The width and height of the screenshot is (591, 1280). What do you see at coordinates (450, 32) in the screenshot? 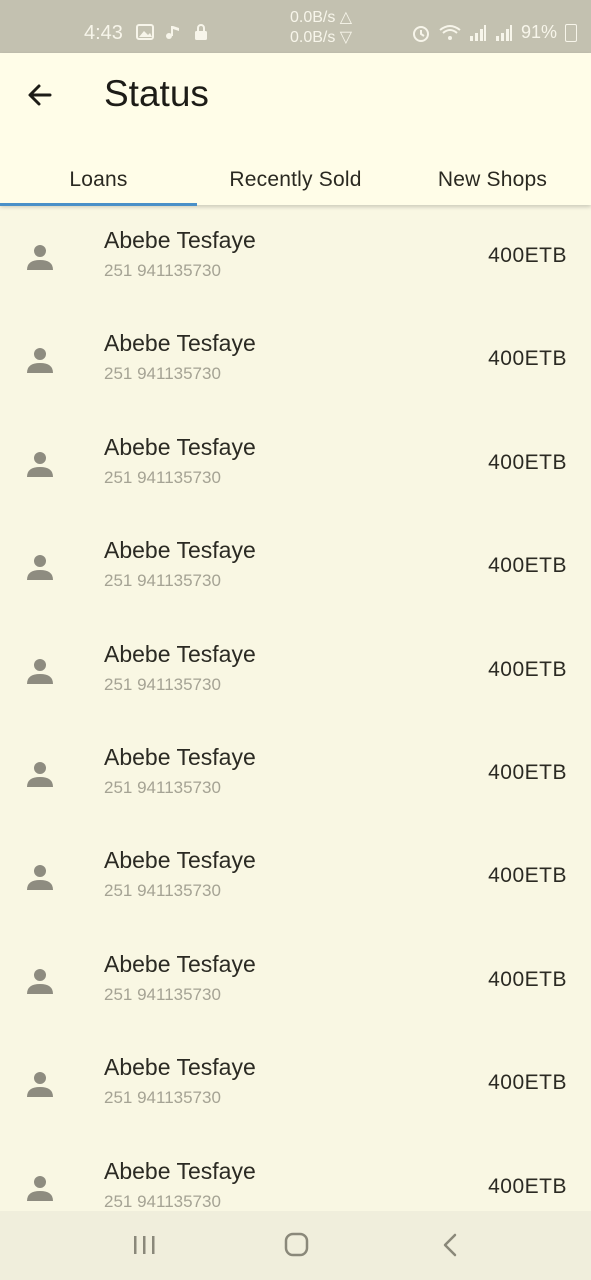
I see `wifi-icon` at bounding box center [450, 32].